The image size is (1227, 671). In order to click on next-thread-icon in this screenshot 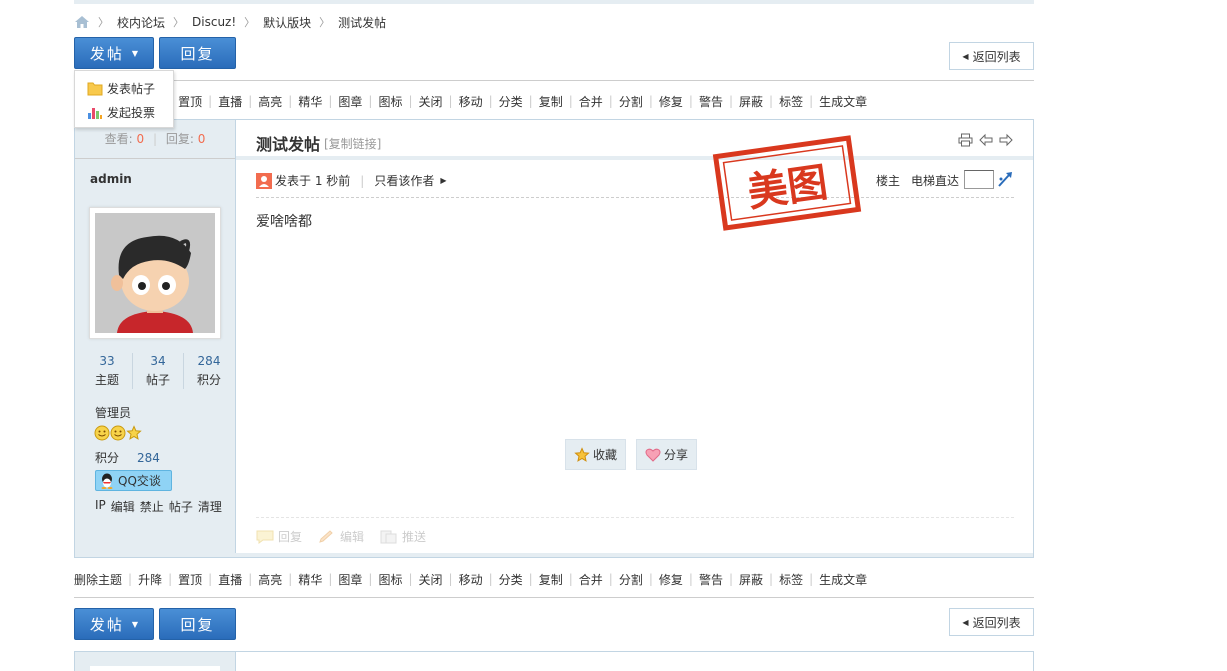, I will do `click(1006, 140)`.